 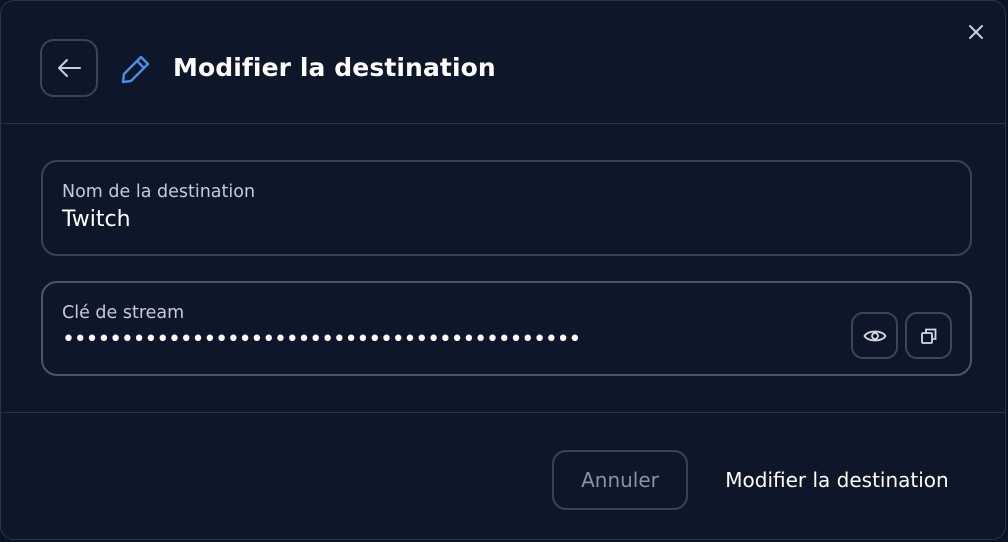 I want to click on cancel-button: Annuler, so click(x=620, y=480).